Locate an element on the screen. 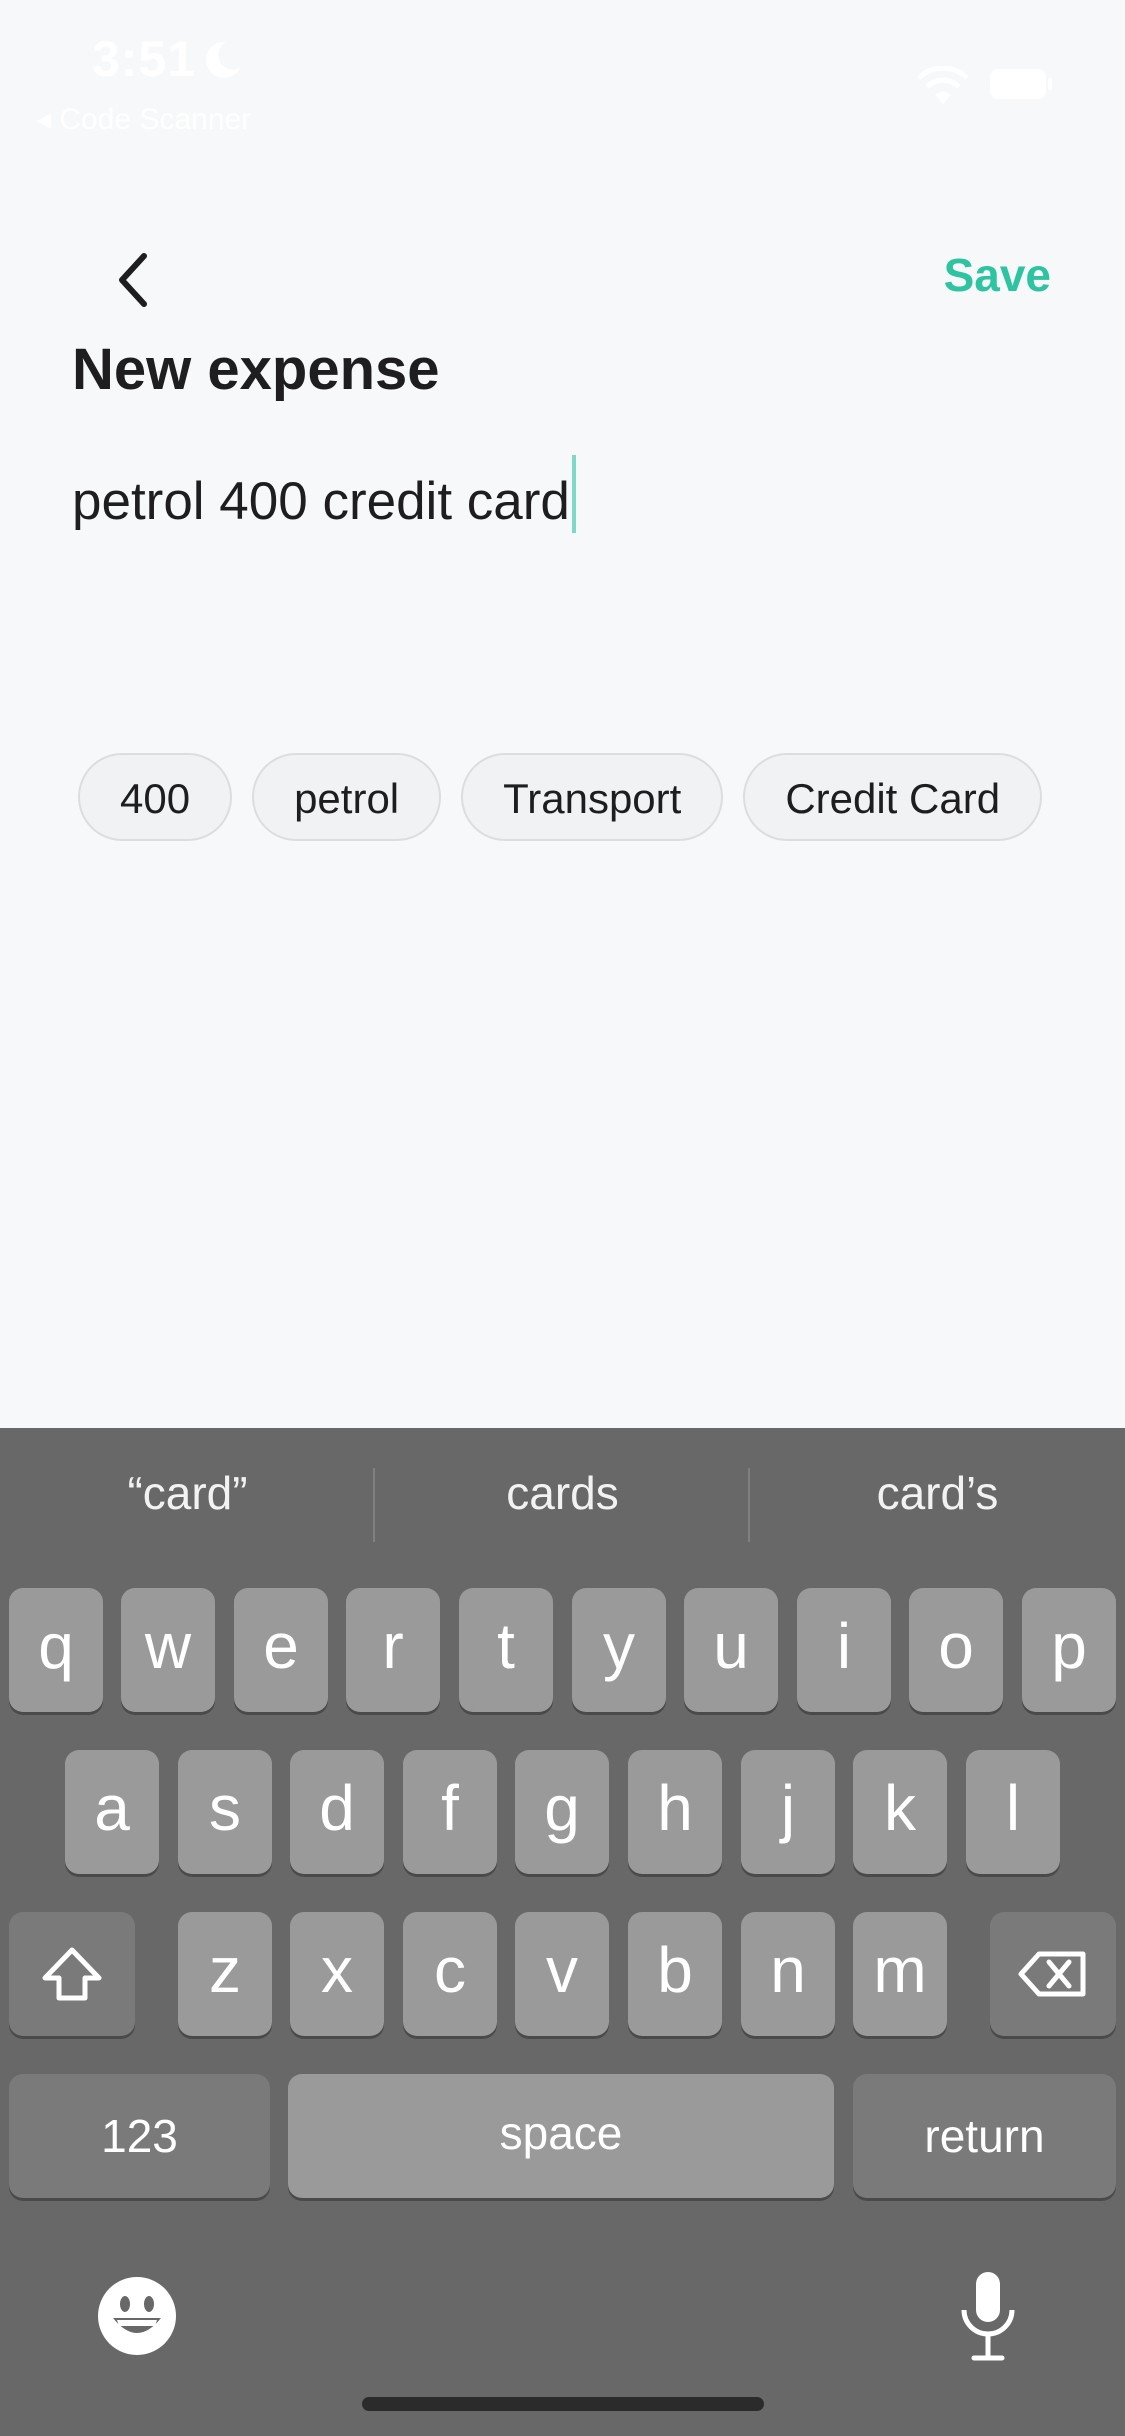  key-n: n is located at coordinates (788, 1974).